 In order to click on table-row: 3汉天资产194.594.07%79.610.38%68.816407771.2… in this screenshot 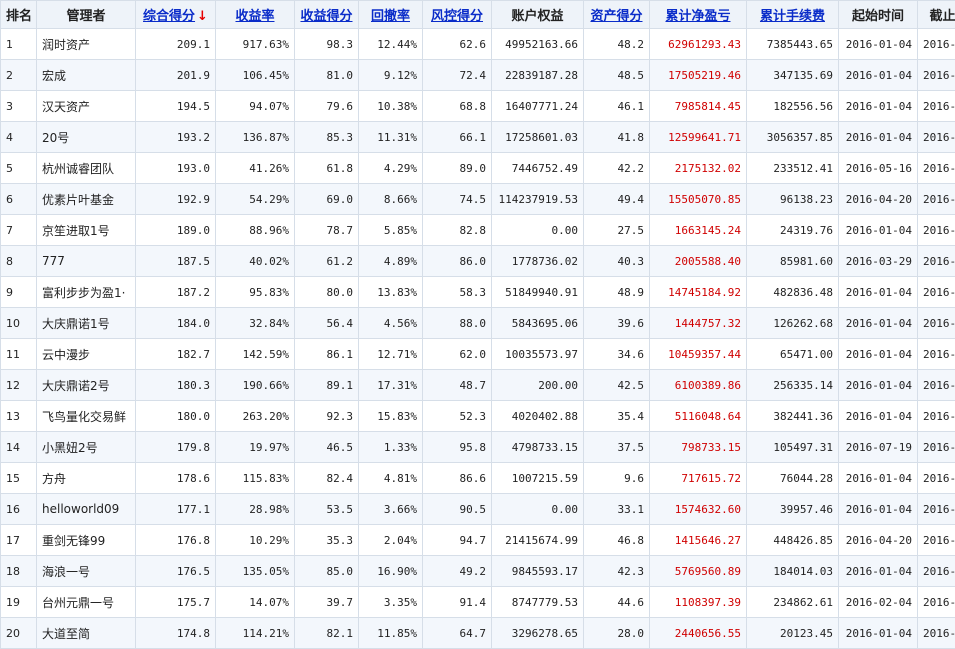, I will do `click(478, 106)`.